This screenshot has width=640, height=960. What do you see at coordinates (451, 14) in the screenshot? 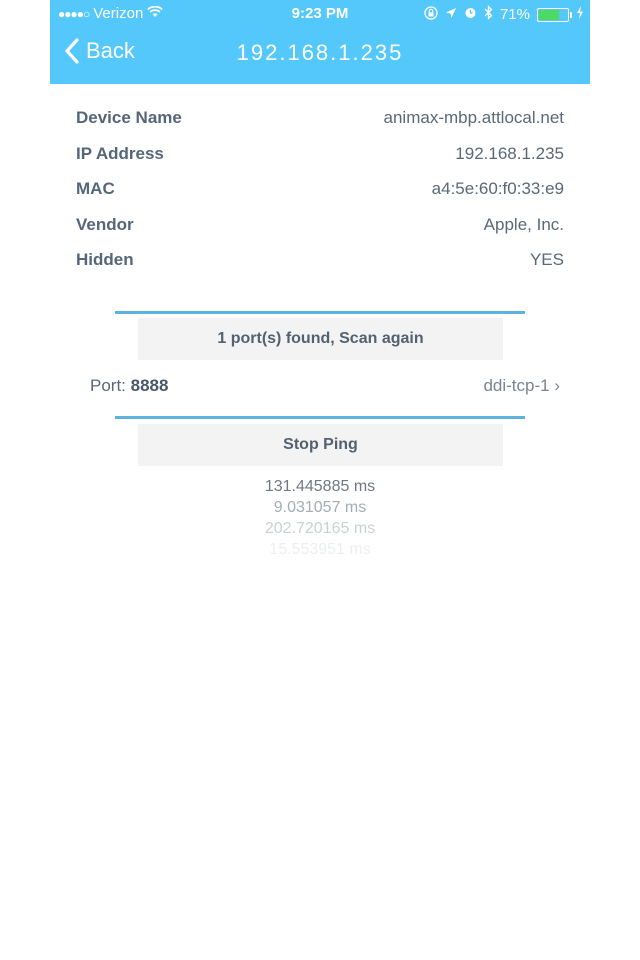
I see `location-icon` at bounding box center [451, 14].